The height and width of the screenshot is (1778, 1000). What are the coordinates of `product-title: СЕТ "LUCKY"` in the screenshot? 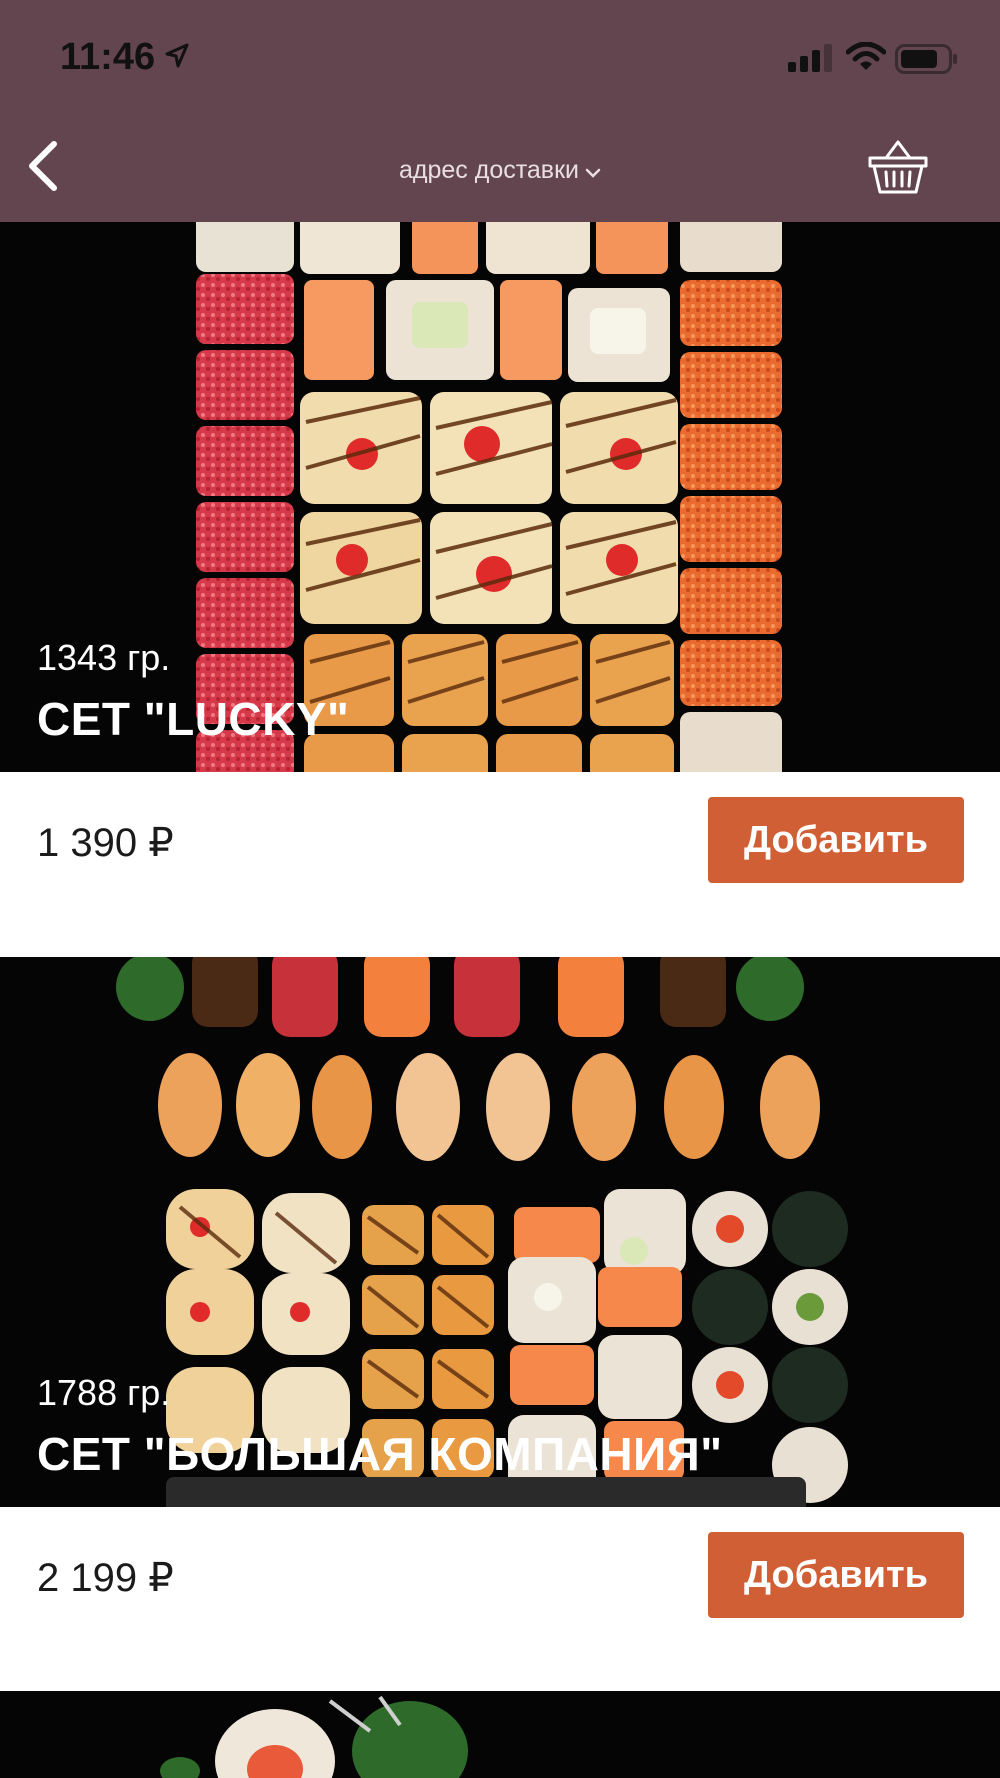 It's located at (193, 719).